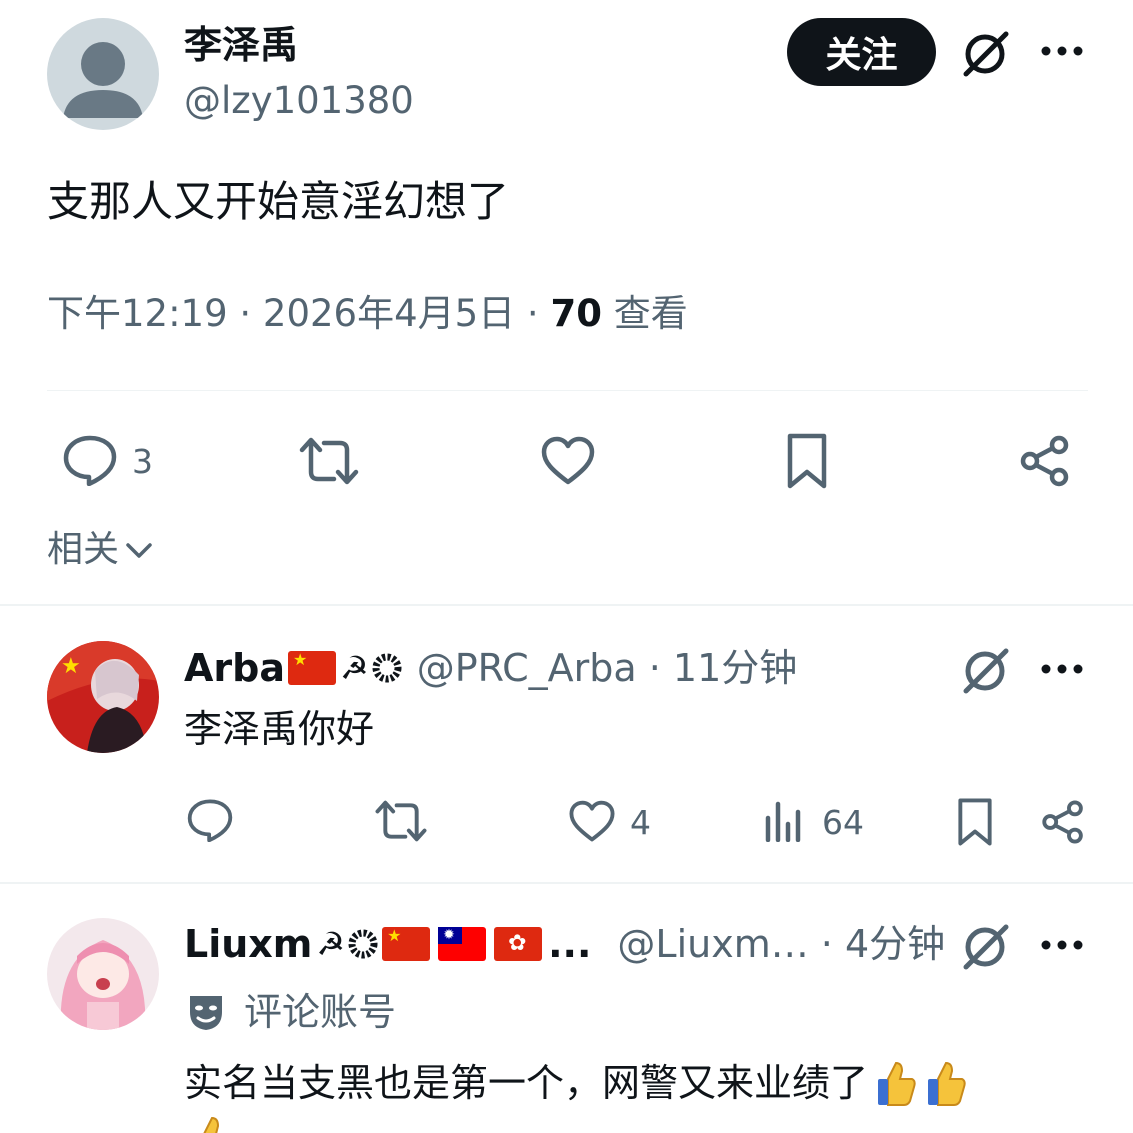 The height and width of the screenshot is (1133, 1133). I want to click on views-label: 查看, so click(644, 313).